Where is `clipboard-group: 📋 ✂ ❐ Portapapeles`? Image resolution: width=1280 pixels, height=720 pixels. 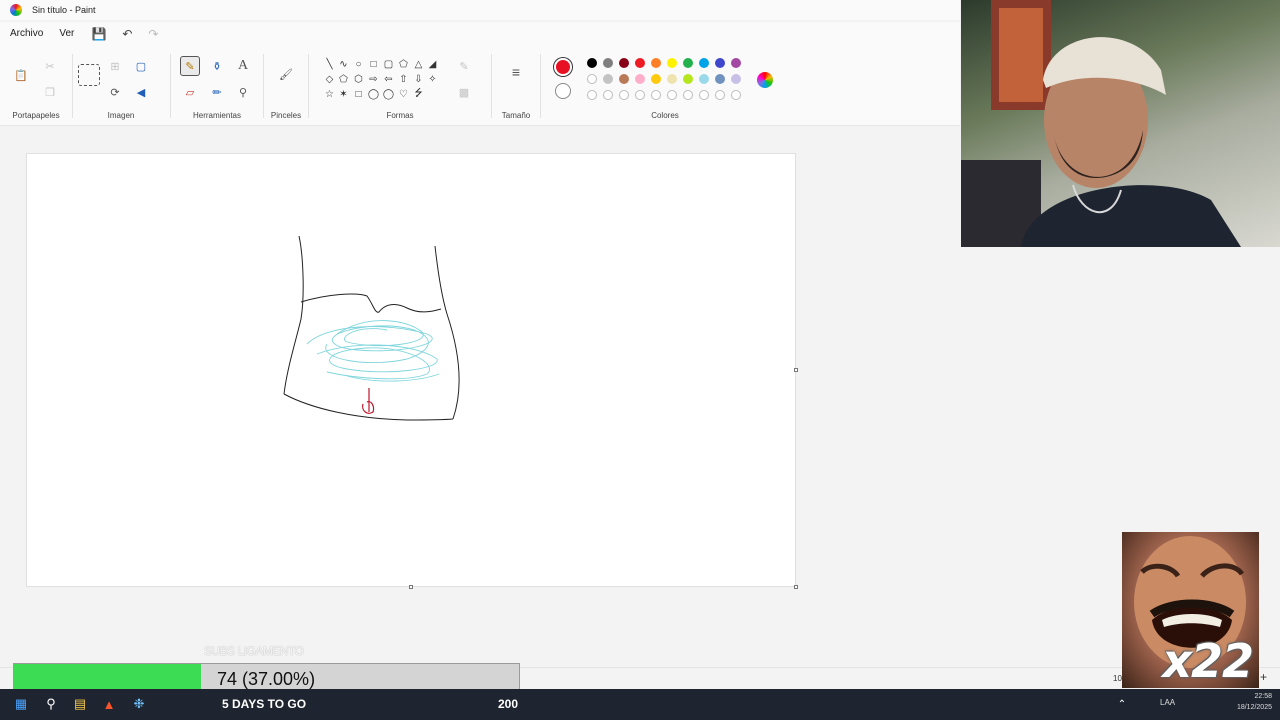 clipboard-group: 📋 ✂ ❐ Portapapeles is located at coordinates (36, 86).